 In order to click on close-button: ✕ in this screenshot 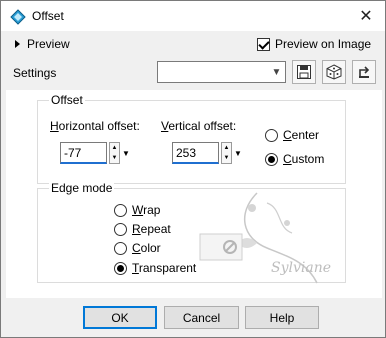, I will do `click(366, 16)`.